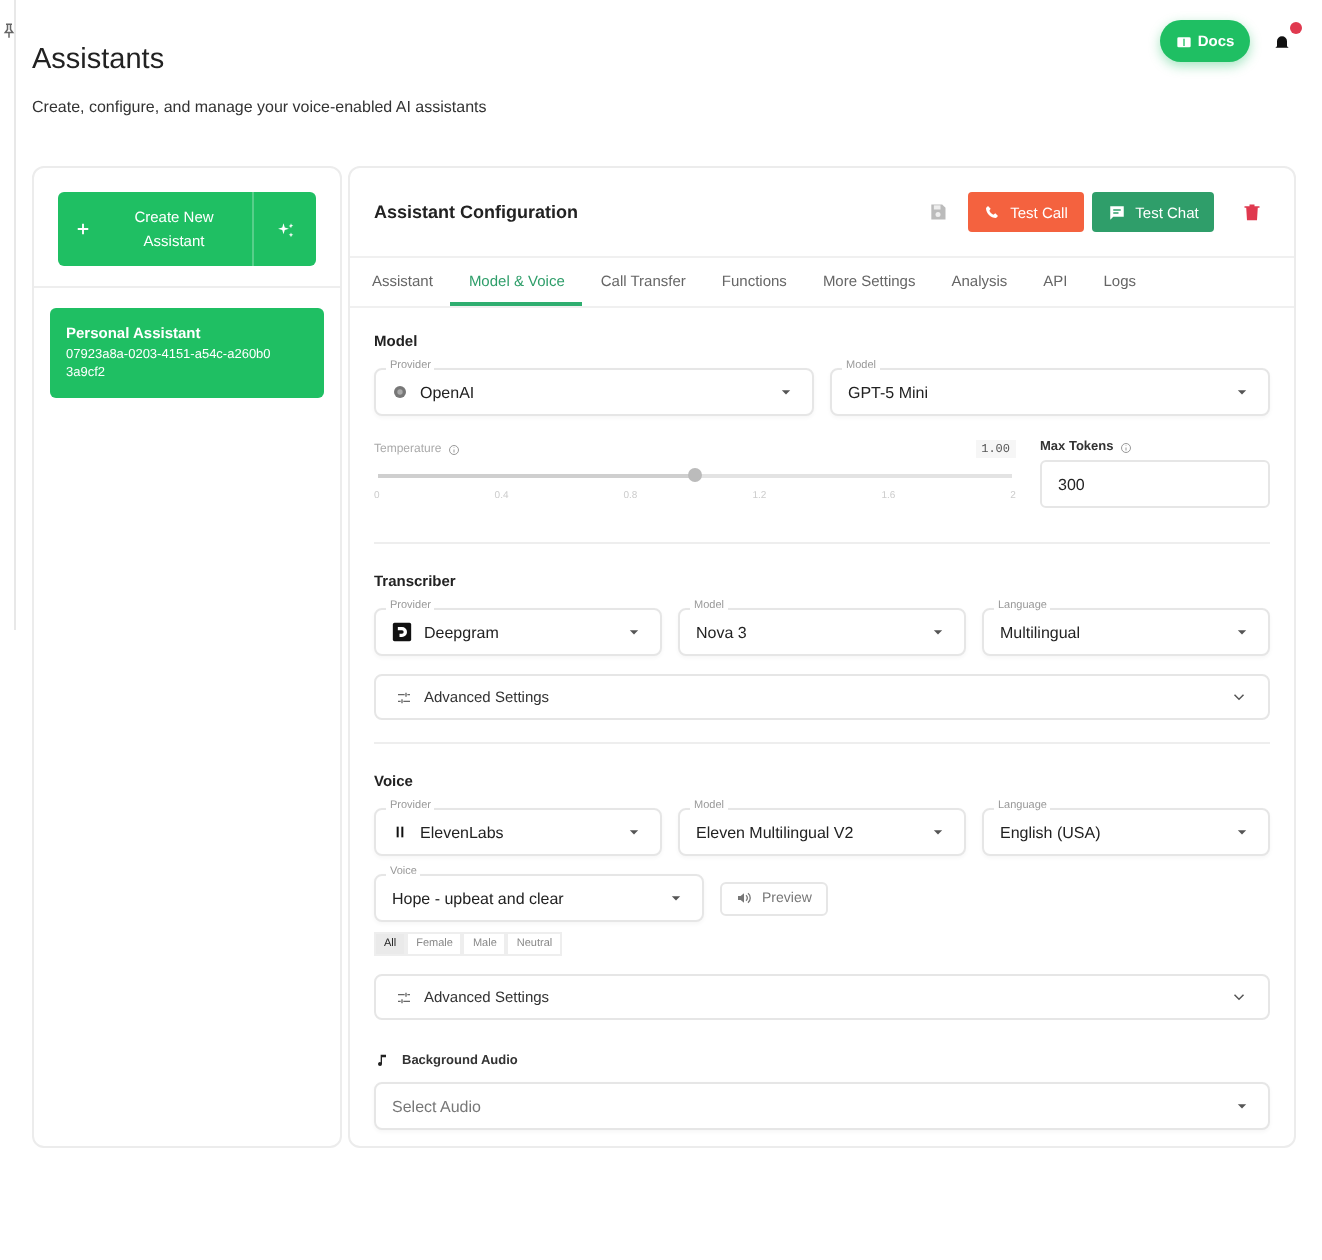 This screenshot has height=1260, width=1322. Describe the element at coordinates (259, 107) in the screenshot. I see `page-subtitle: Create, configure, and manage your voice-enabled AI assistants` at that location.